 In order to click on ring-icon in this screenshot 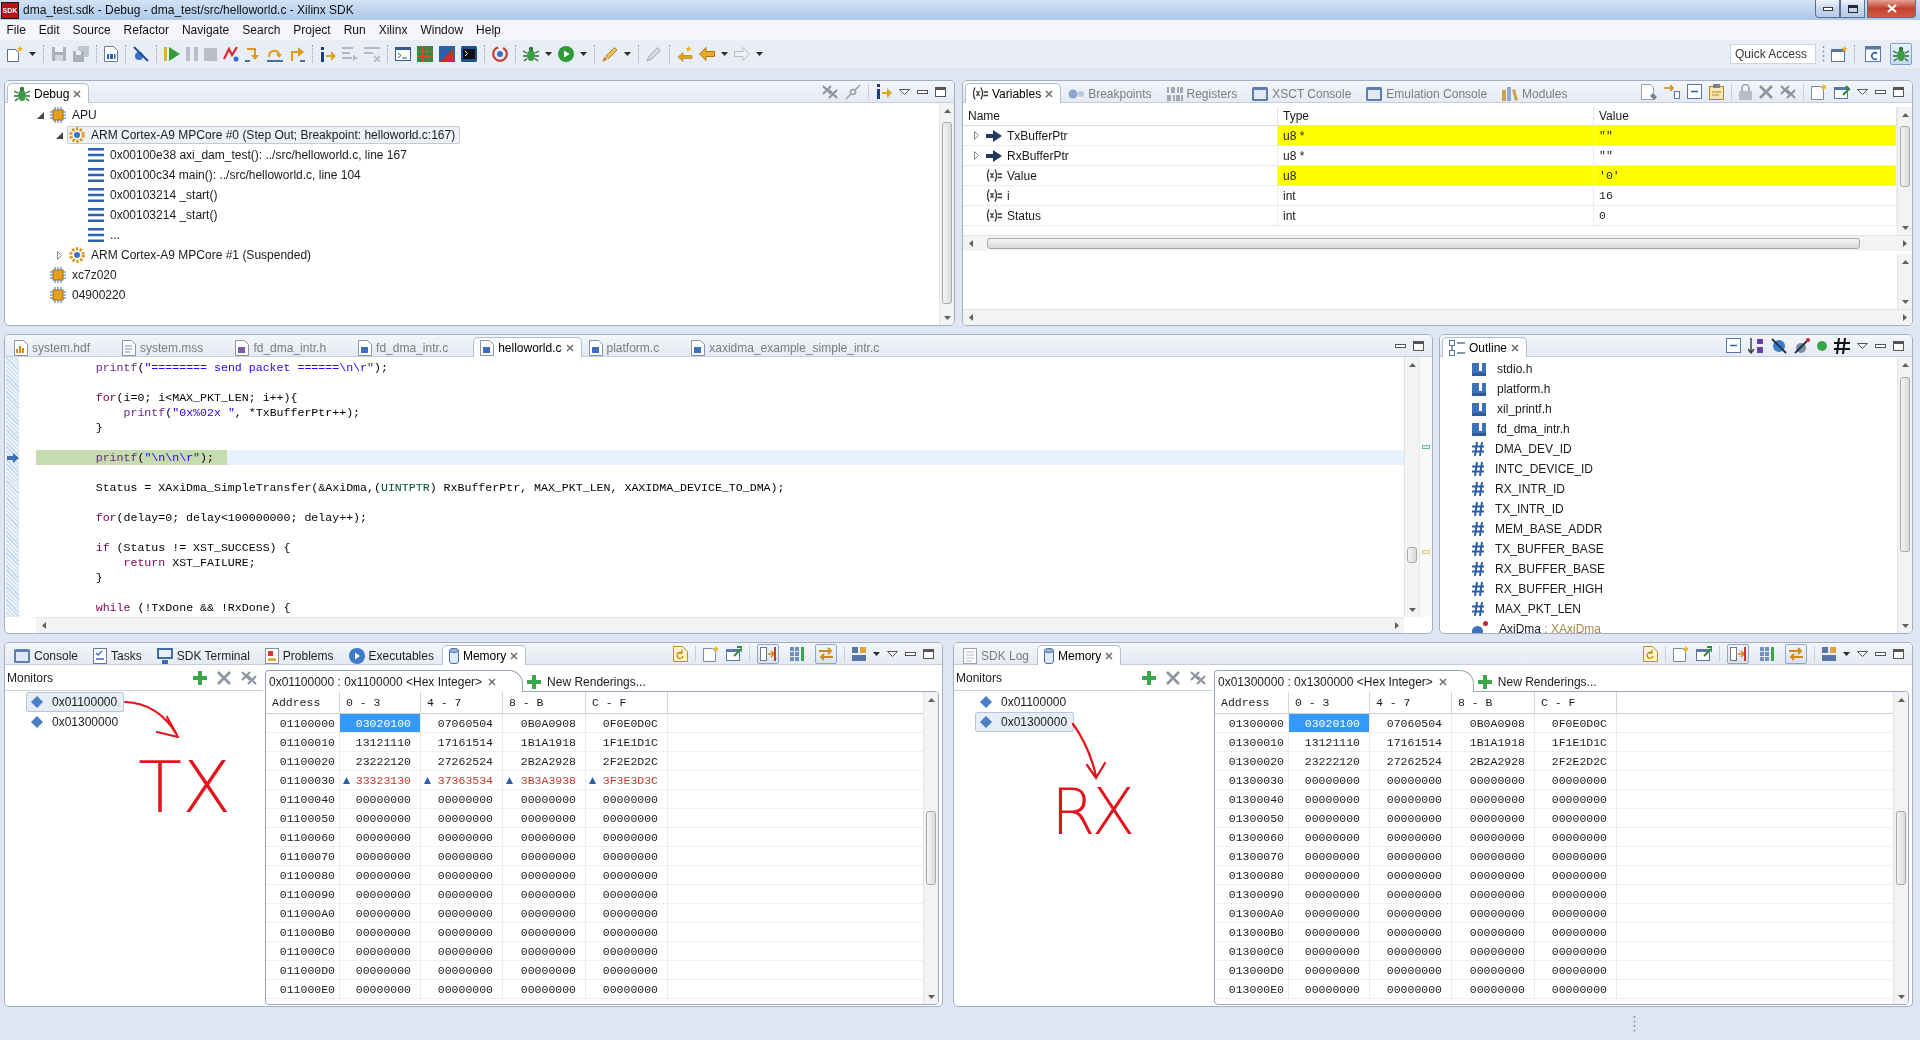, I will do `click(500, 54)`.